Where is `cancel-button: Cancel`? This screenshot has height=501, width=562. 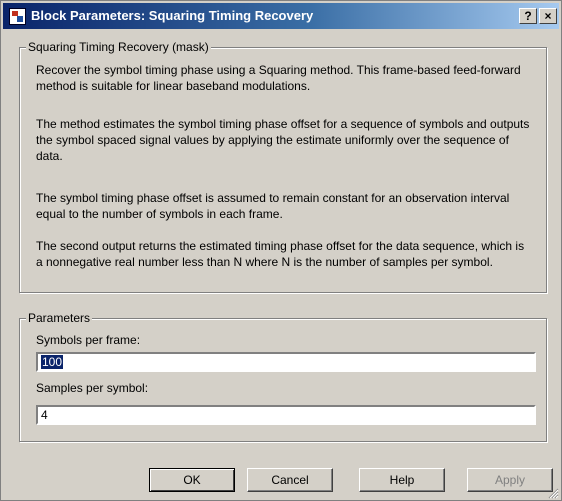
cancel-button: Cancel is located at coordinates (290, 480).